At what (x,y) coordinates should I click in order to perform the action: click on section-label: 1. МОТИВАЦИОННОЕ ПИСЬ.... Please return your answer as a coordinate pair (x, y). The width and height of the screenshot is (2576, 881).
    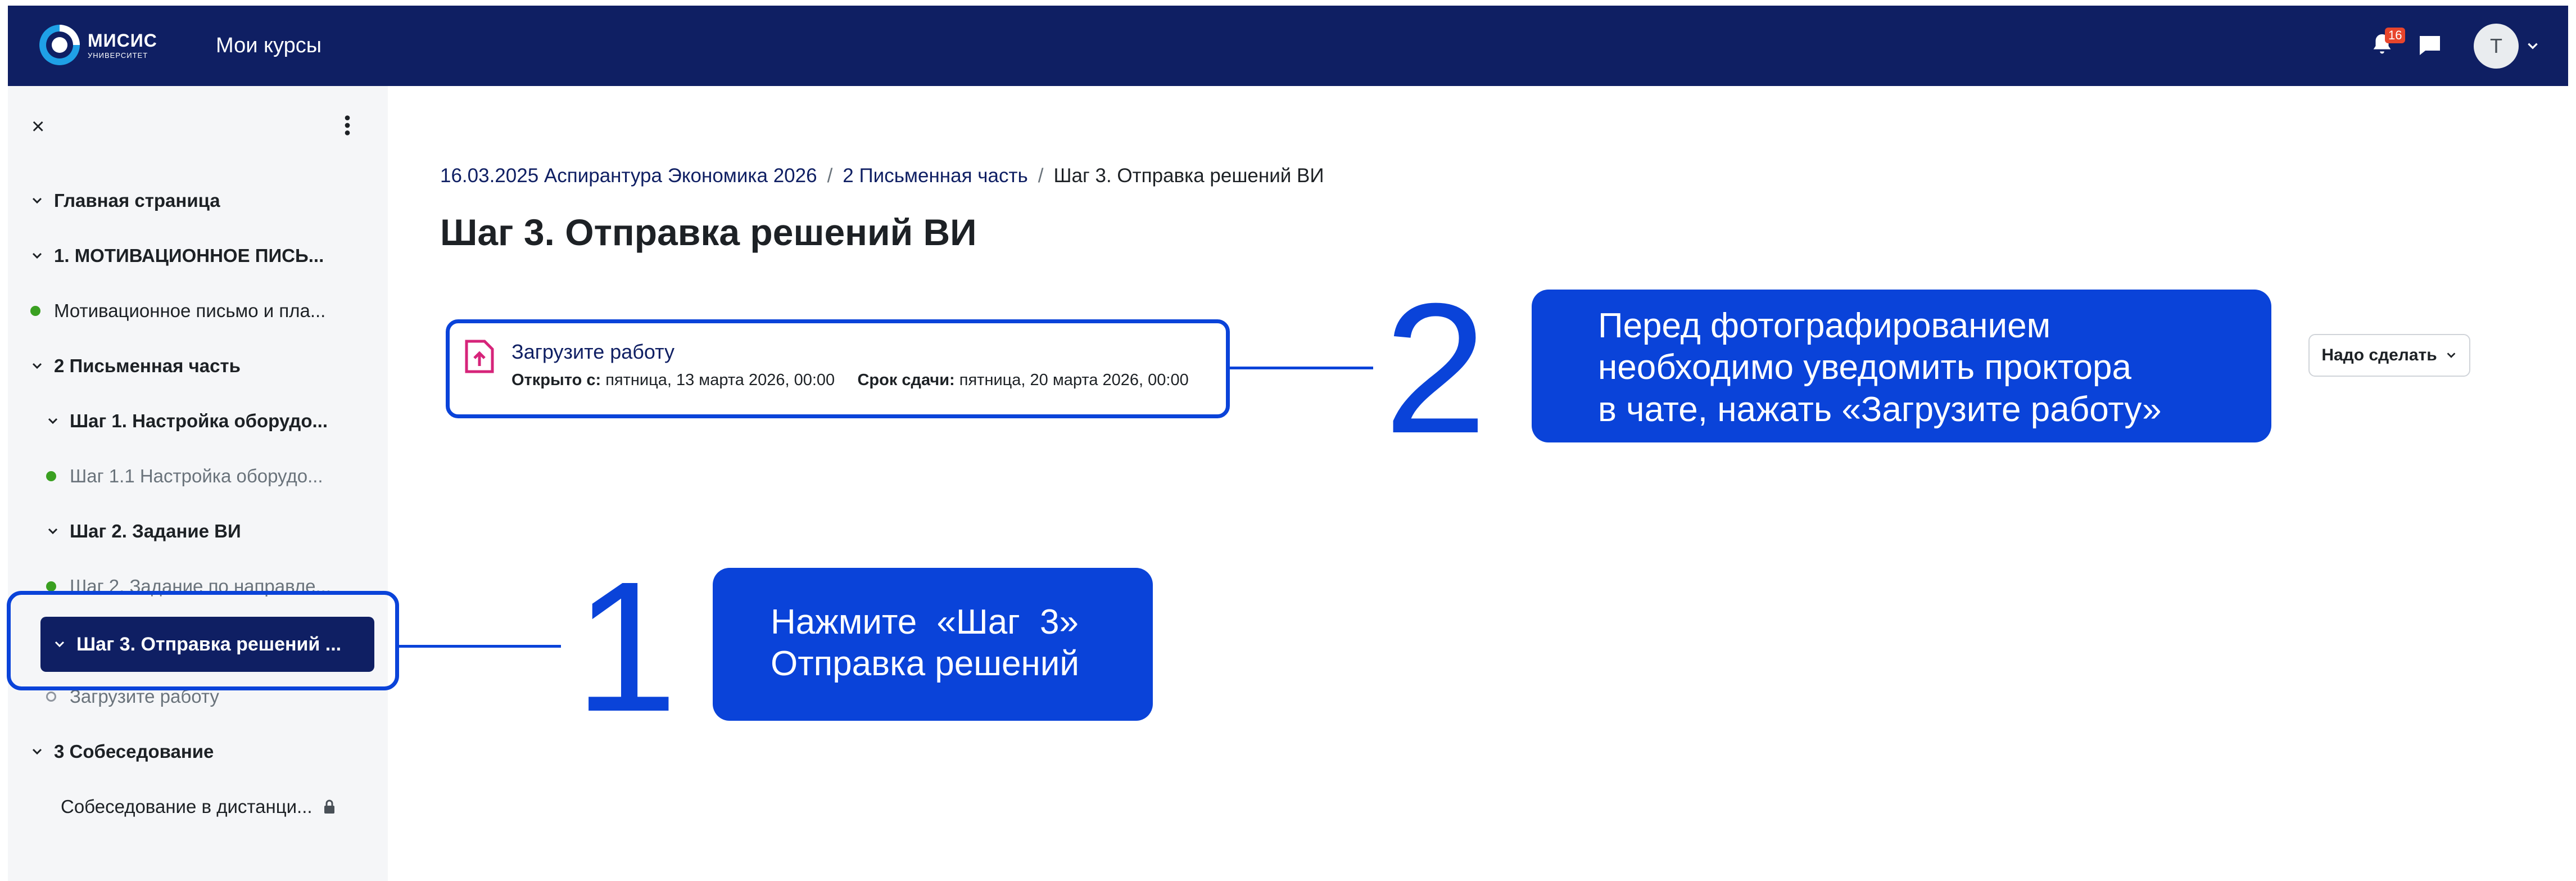
    Looking at the image, I should click on (189, 255).